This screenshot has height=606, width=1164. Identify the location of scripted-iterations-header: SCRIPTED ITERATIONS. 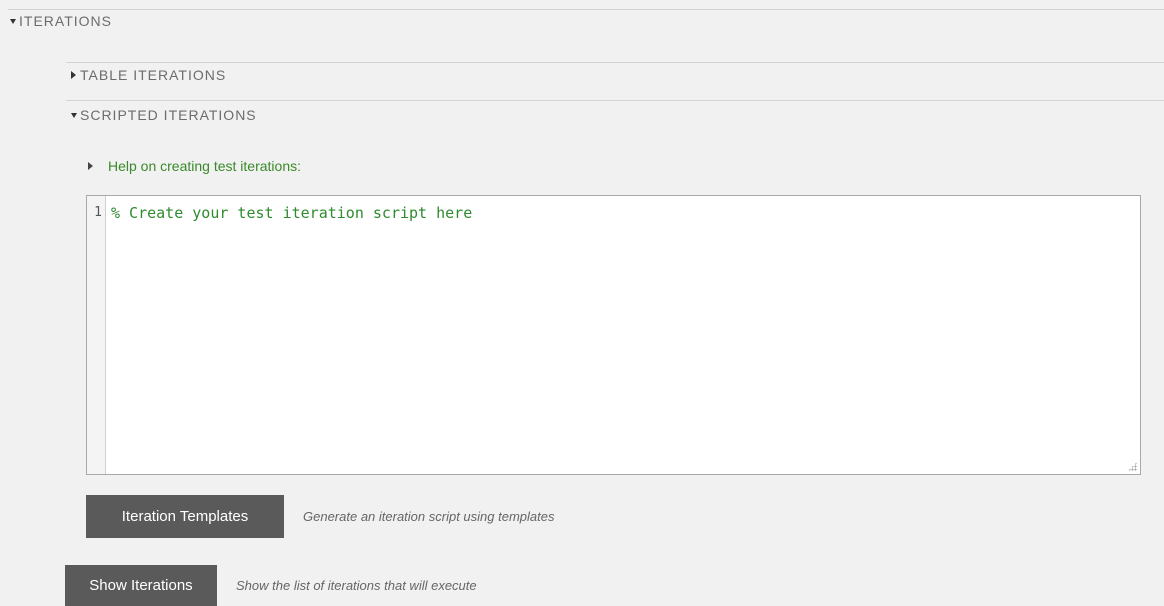
(164, 115).